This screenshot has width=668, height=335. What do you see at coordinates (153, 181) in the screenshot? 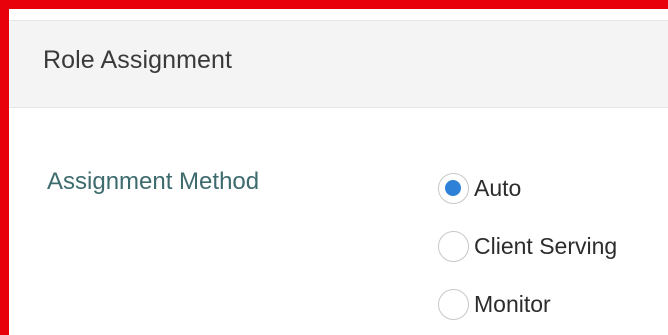
I see `assignment-method-label: Assignment Method` at bounding box center [153, 181].